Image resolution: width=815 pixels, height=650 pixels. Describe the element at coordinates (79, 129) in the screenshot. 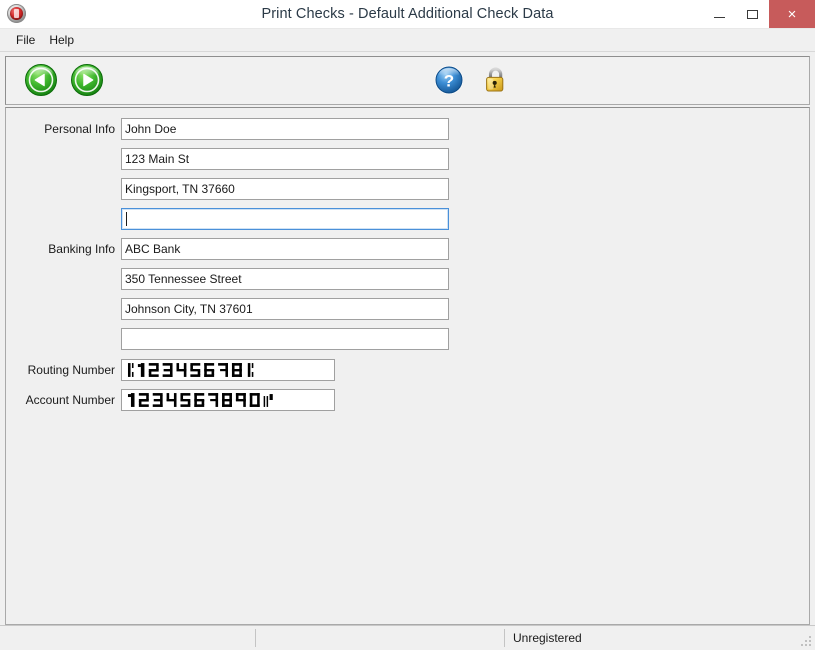

I see `personal-info-label: Personal Info` at that location.